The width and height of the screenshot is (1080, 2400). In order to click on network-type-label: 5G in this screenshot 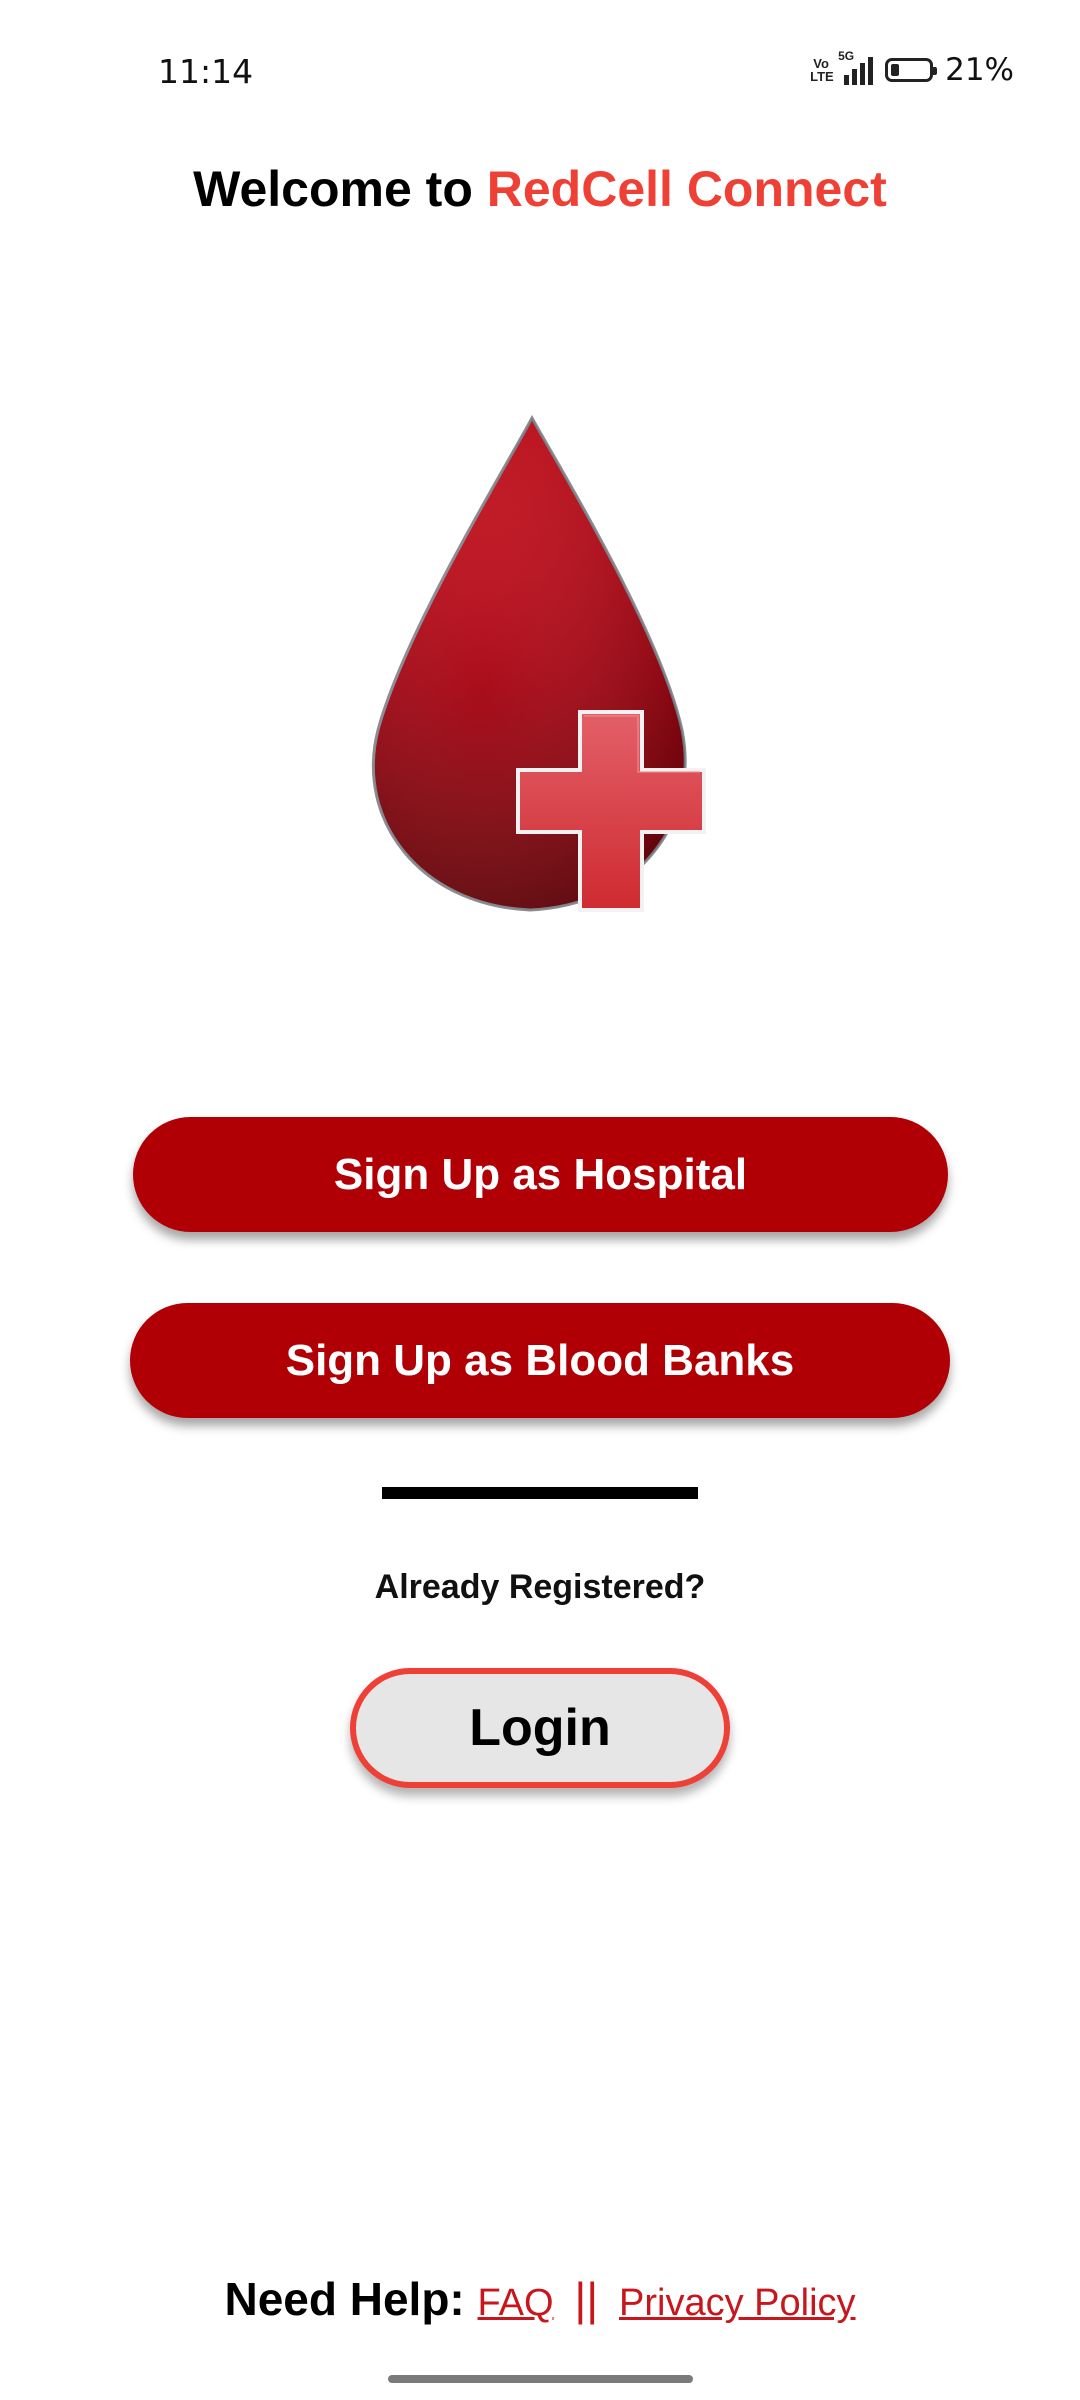, I will do `click(846, 56)`.